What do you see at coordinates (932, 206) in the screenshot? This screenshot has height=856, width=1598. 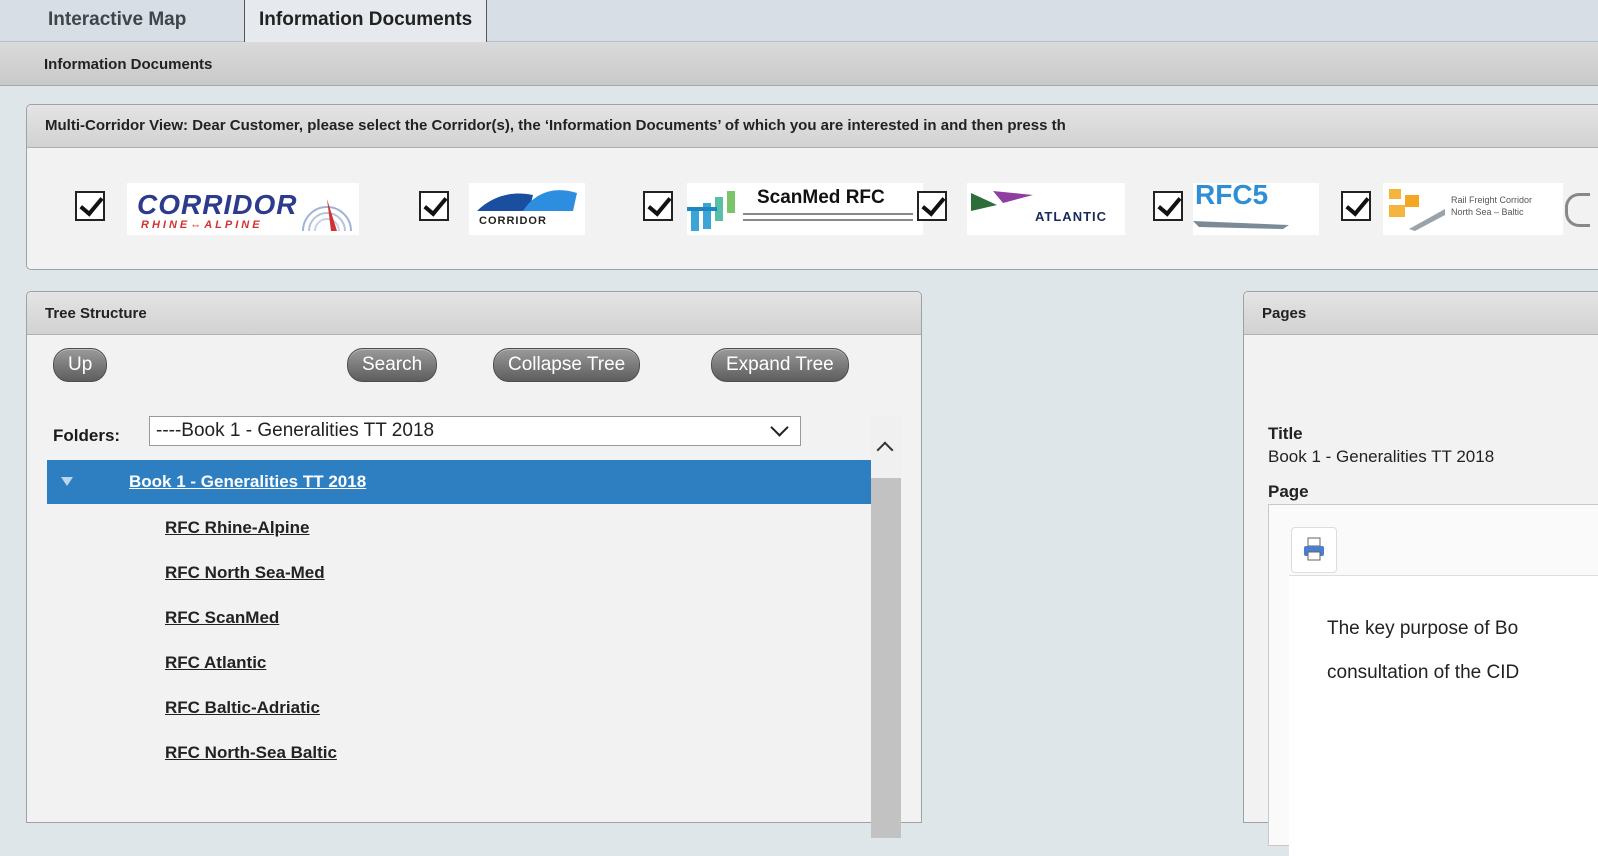 I see `corridor-atlantic-checkbox` at bounding box center [932, 206].